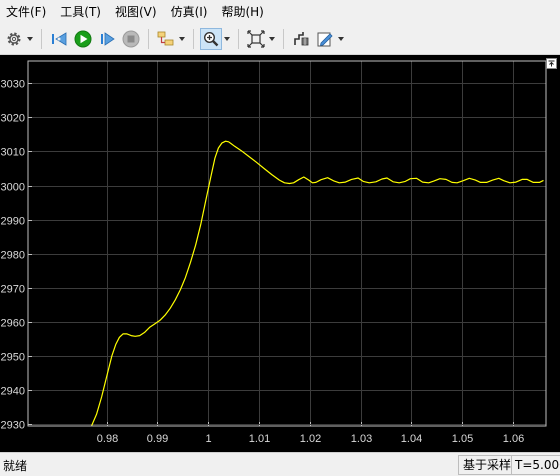 The height and width of the screenshot is (476, 560). I want to click on x-tick-label: 0.99, so click(157, 439).